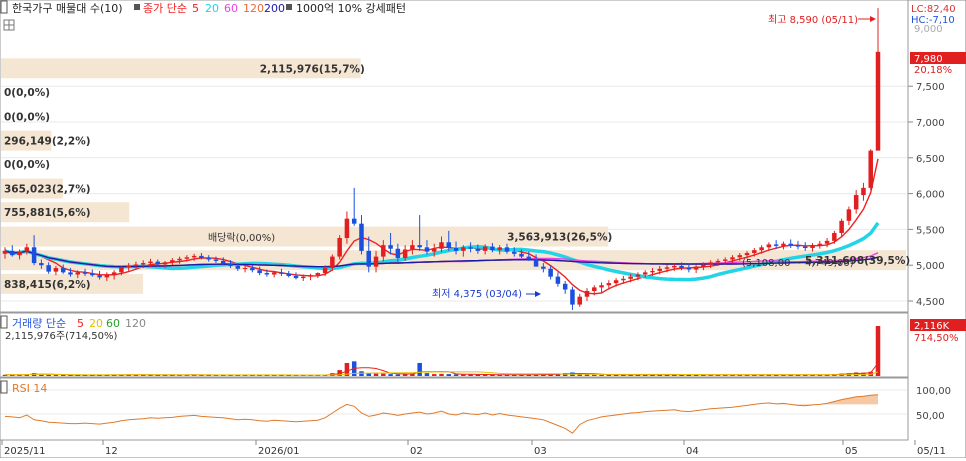 The height and width of the screenshot is (461, 966). What do you see at coordinates (27, 117) in the screenshot?
I see `volume-profile-label: 0(0,0%)` at bounding box center [27, 117].